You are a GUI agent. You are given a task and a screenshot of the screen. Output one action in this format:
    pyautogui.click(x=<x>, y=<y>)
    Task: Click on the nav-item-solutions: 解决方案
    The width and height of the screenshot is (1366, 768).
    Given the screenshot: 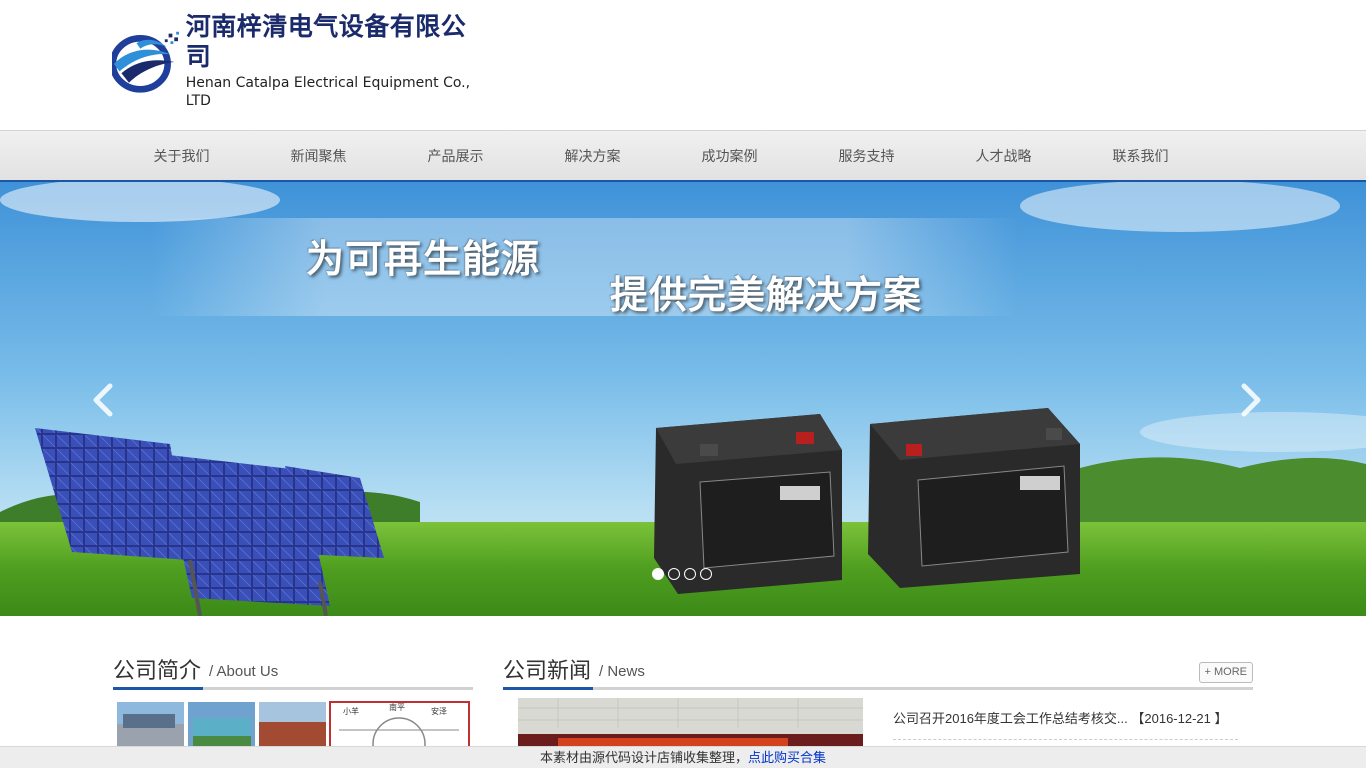 What is the action you would take?
    pyautogui.click(x=592, y=156)
    